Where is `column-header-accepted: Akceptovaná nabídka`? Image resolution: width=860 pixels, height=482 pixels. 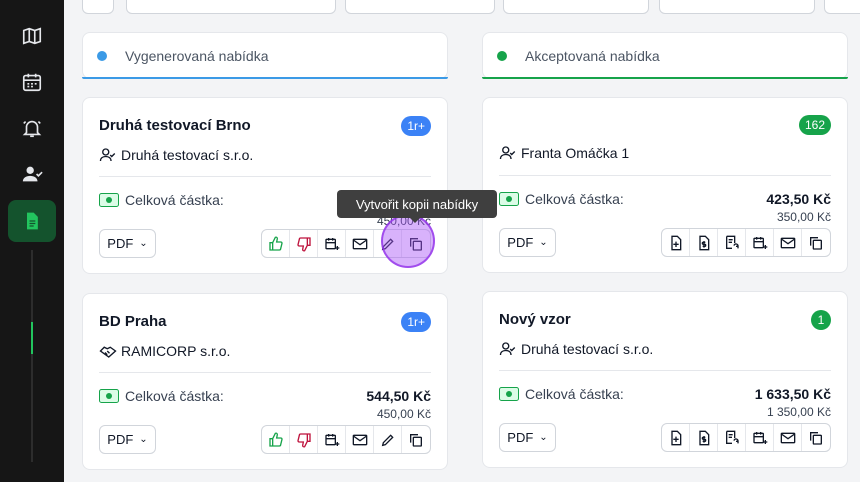
column-header-accepted: Akceptovaná nabídka is located at coordinates (665, 55).